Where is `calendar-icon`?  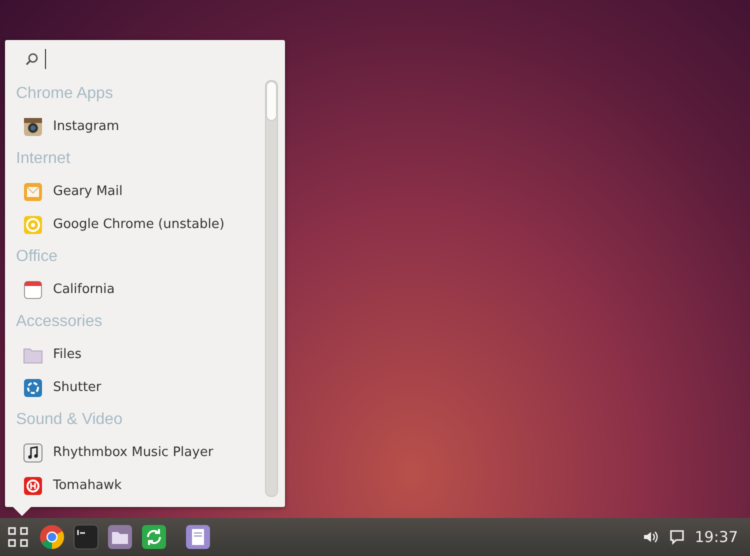 calendar-icon is located at coordinates (33, 290).